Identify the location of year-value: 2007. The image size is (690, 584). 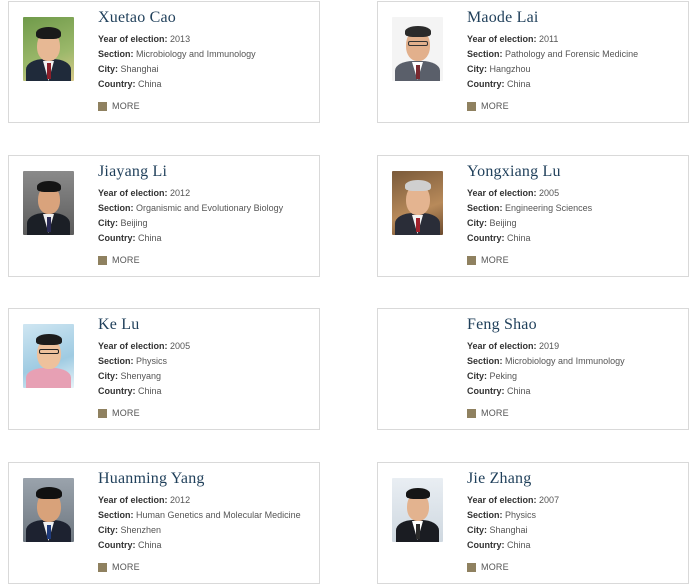
(549, 500).